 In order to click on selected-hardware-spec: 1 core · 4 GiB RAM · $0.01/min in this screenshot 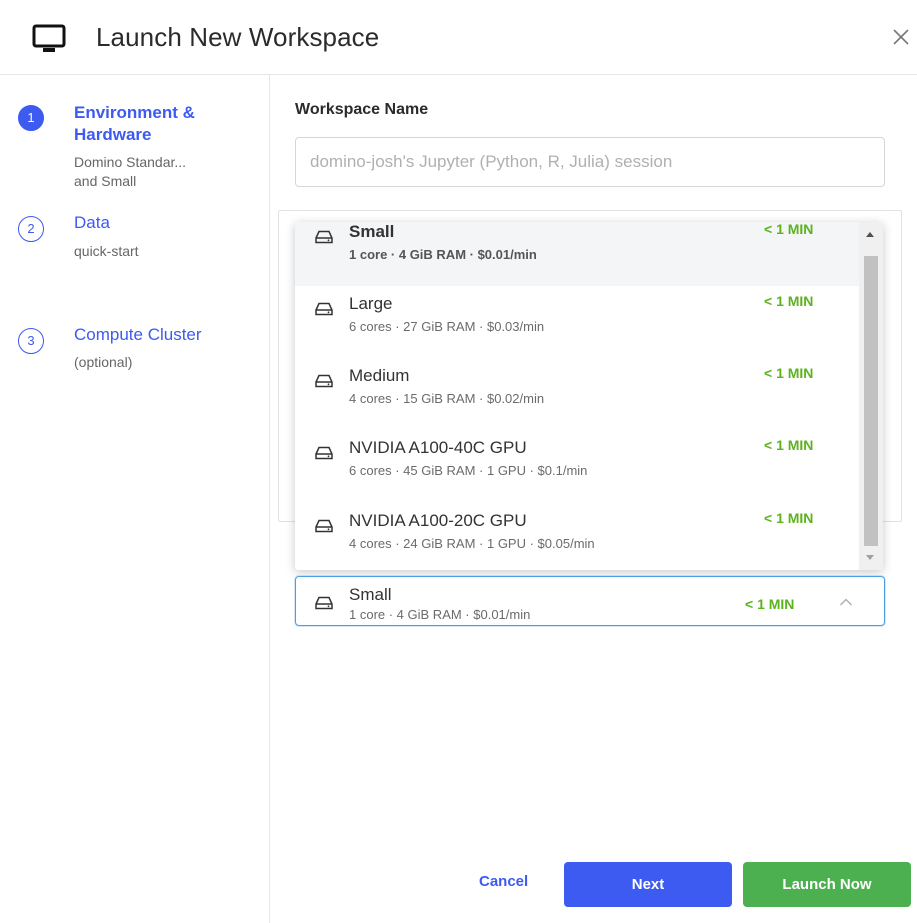, I will do `click(440, 614)`.